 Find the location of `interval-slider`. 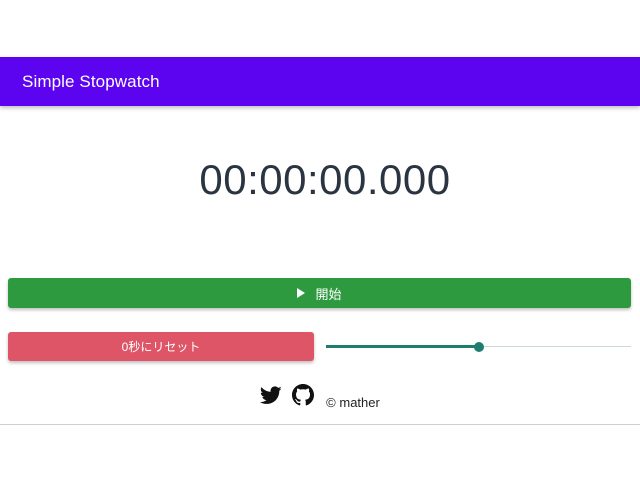

interval-slider is located at coordinates (478, 347).